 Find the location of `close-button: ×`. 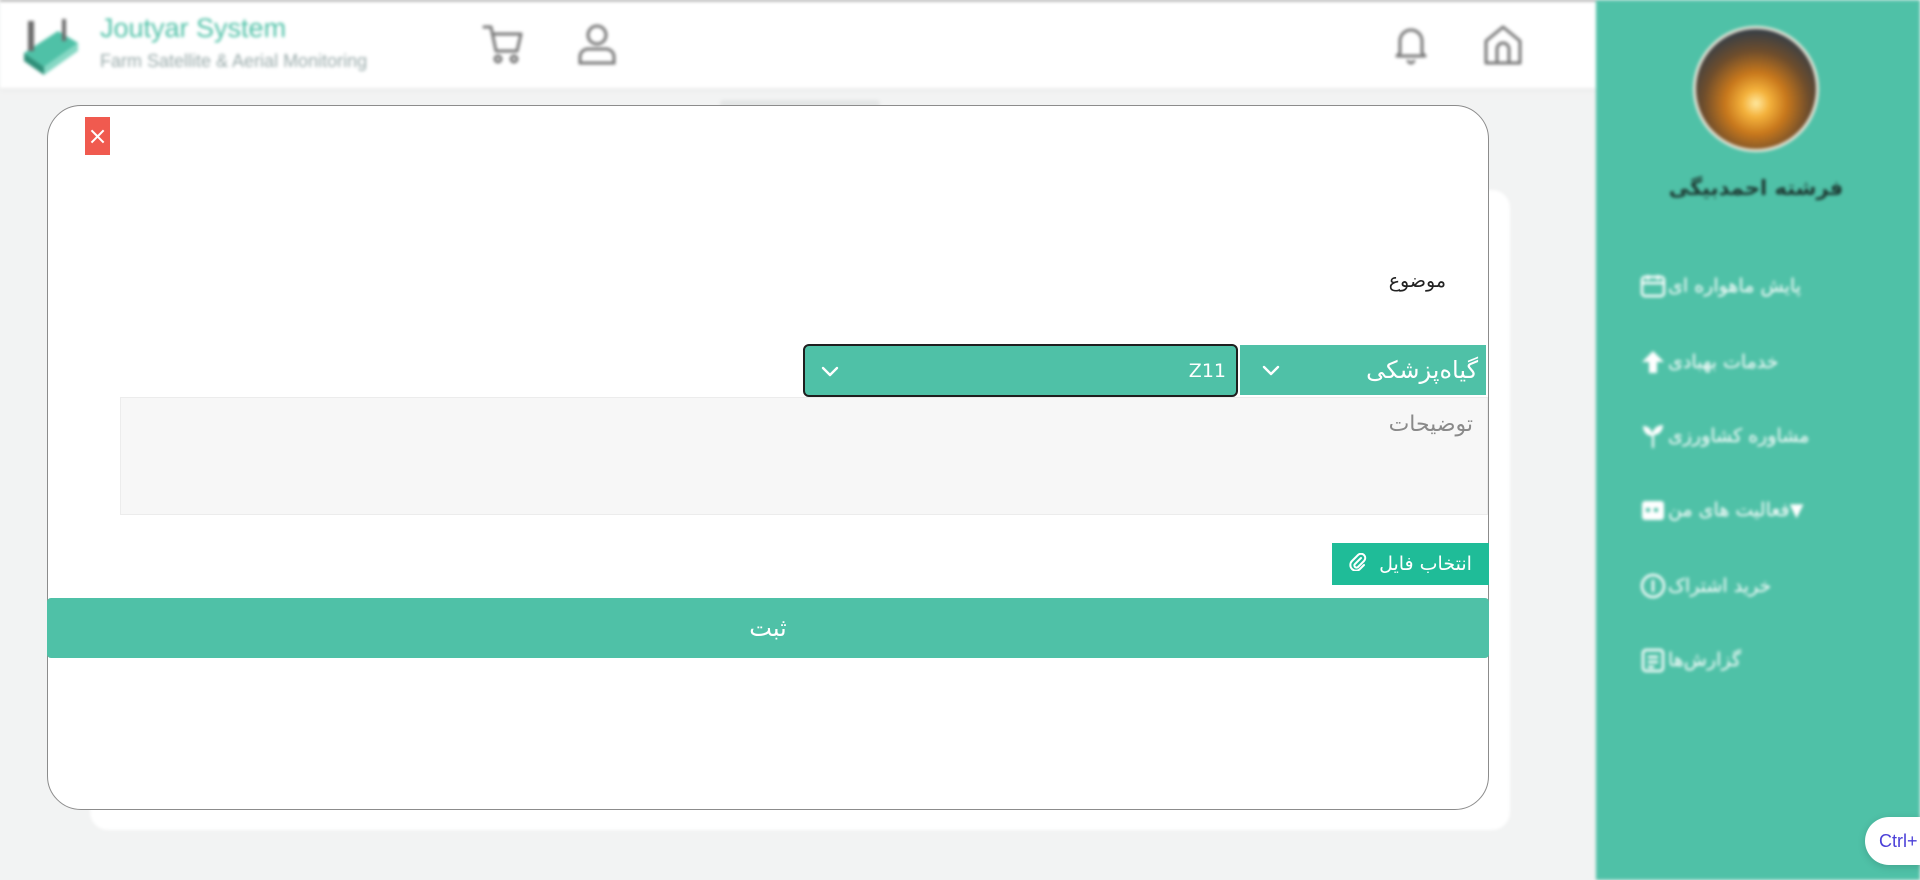

close-button: × is located at coordinates (97, 136).